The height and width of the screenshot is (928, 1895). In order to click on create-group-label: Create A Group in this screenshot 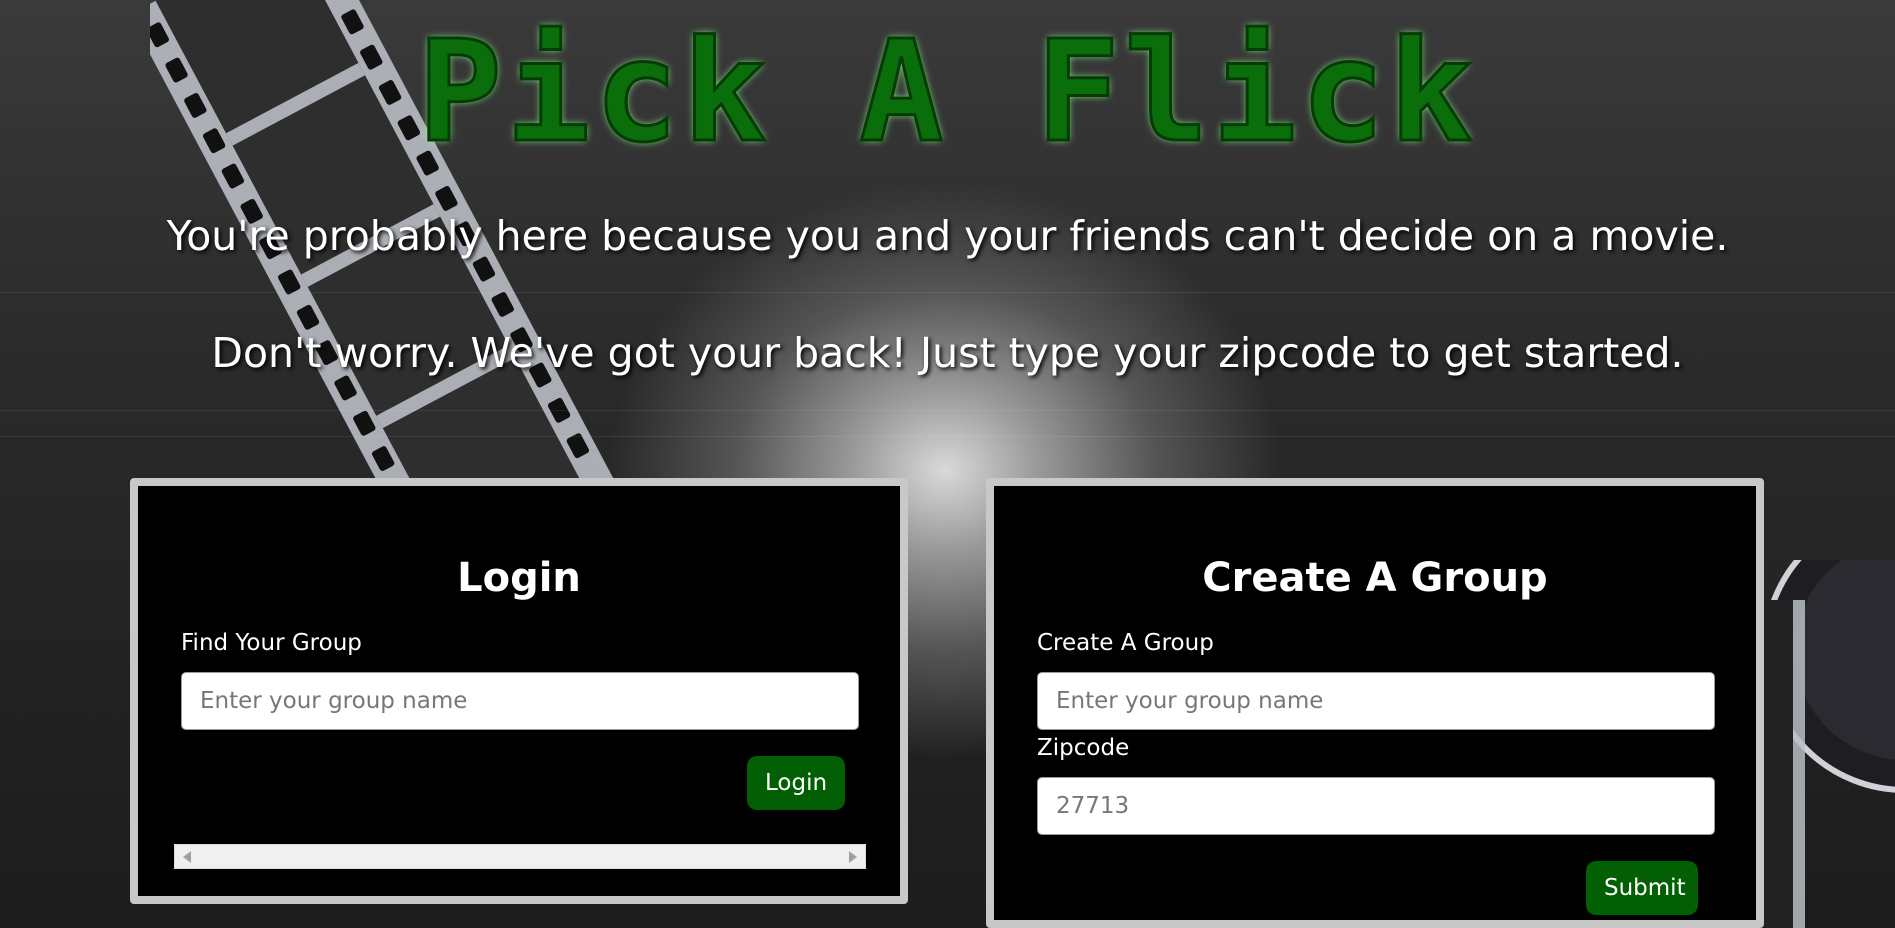, I will do `click(1125, 643)`.